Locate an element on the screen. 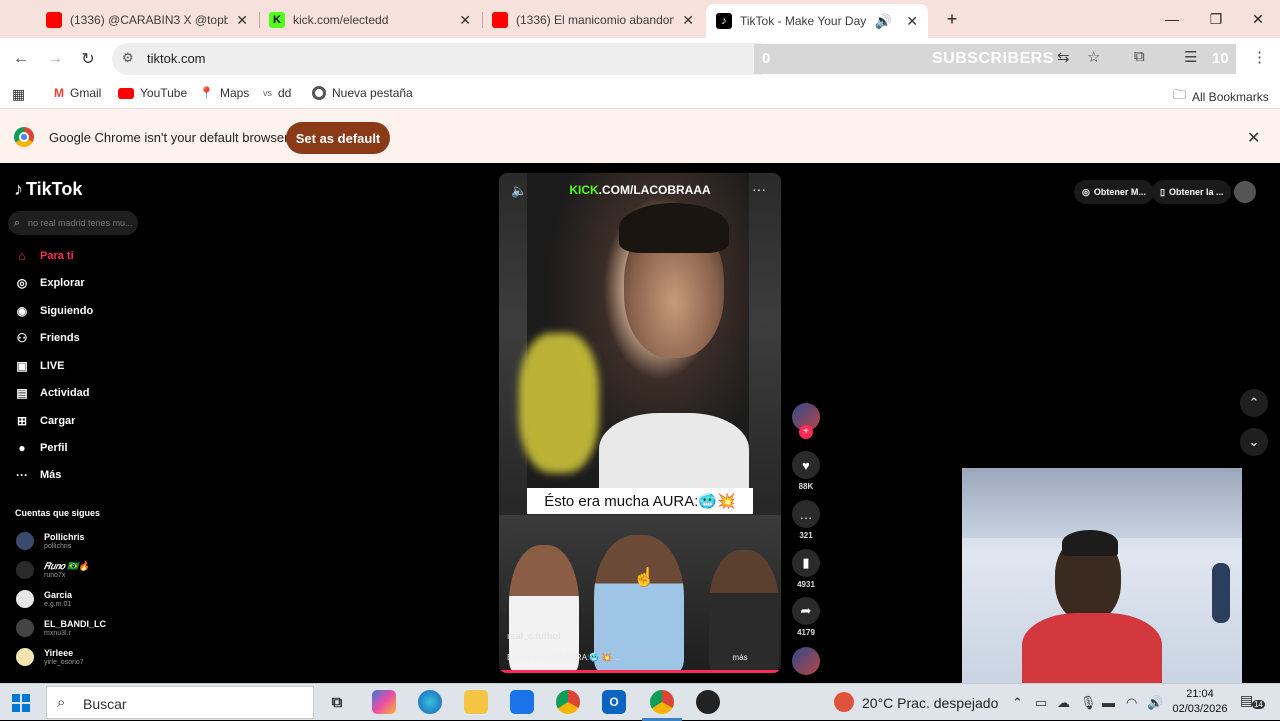  music-disc is located at coordinates (806, 661).